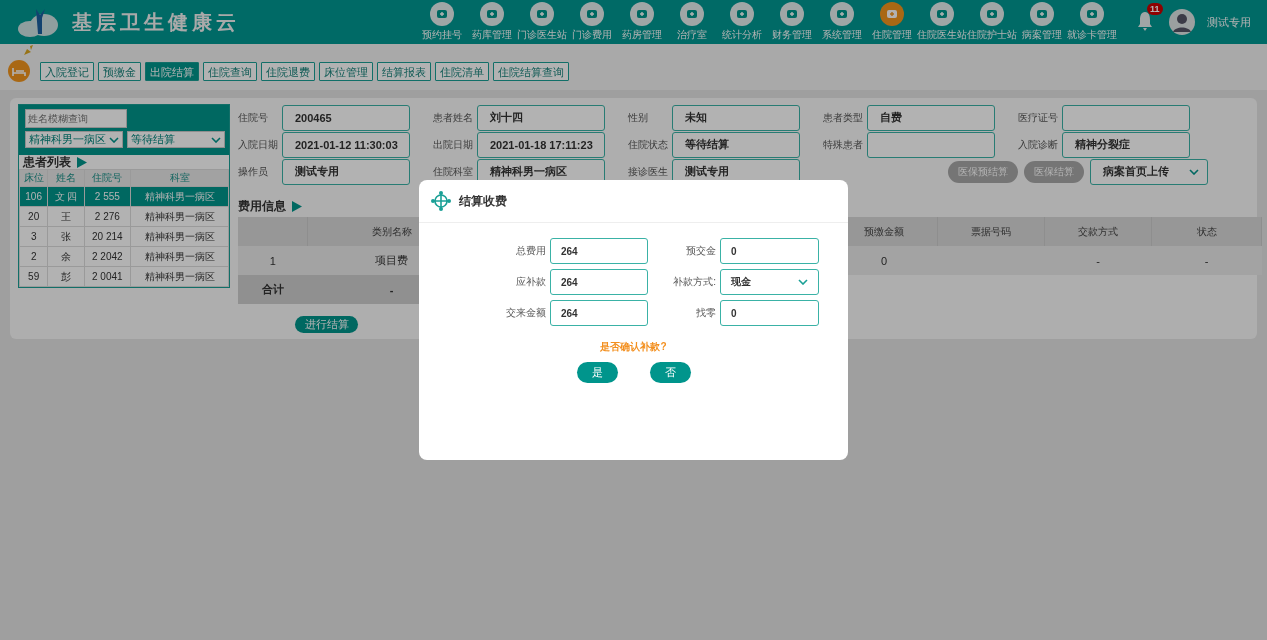  What do you see at coordinates (156, 22) in the screenshot?
I see `app-title: 基层卫生健康云` at bounding box center [156, 22].